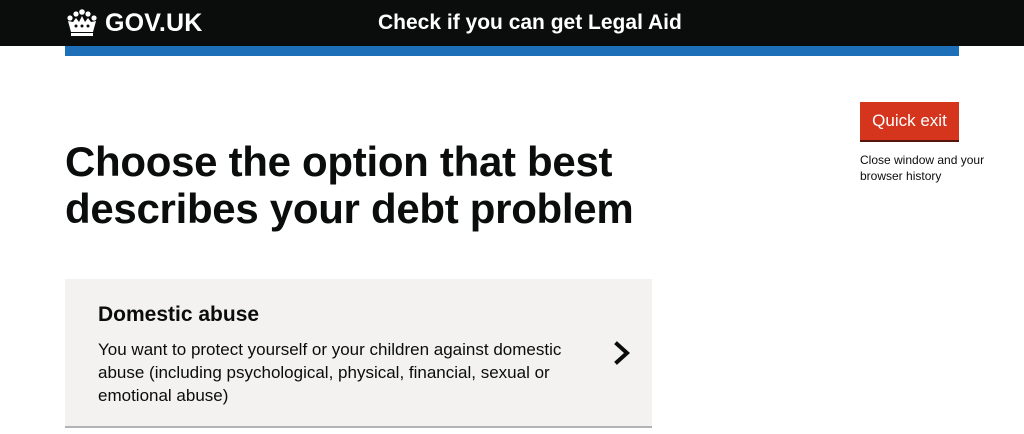 This screenshot has height=434, width=1024. Describe the element at coordinates (512, 51) in the screenshot. I see `header-accent-bar` at that location.